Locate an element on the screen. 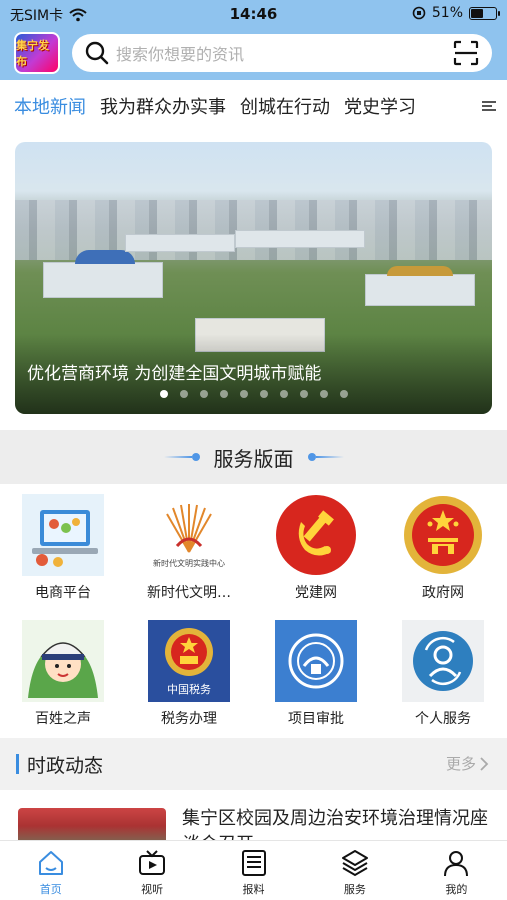  banner-caption: 优化营商环境 为创建全国文明城市赋能 is located at coordinates (174, 374).